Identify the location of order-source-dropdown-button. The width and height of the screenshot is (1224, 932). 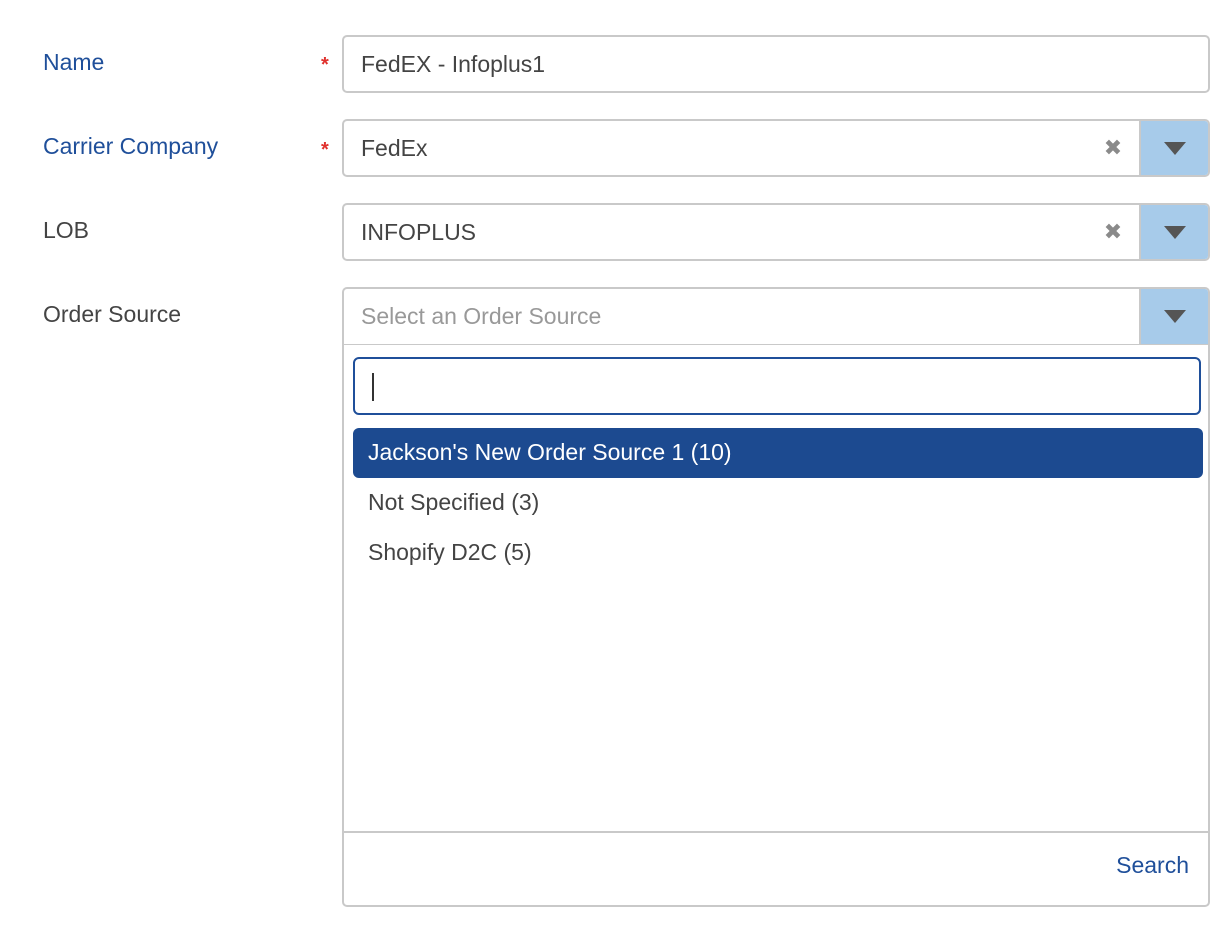
(1173, 317).